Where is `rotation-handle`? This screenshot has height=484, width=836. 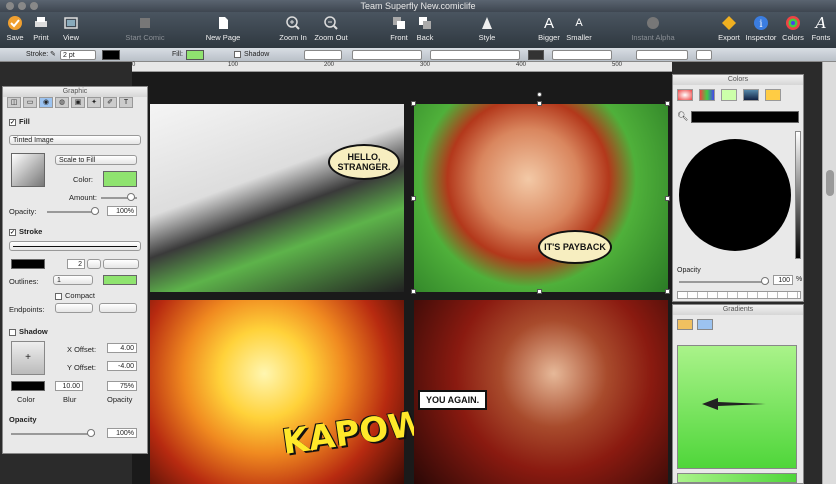
rotation-handle is located at coordinates (539, 94).